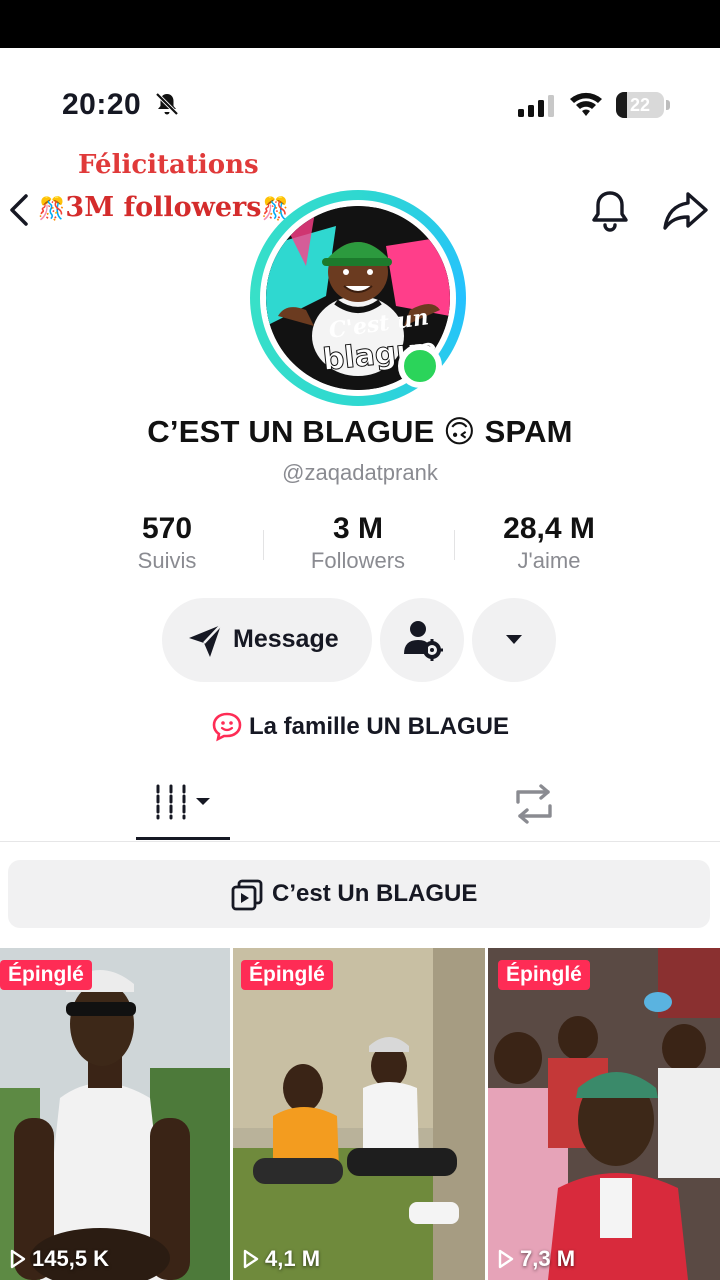 This screenshot has height=1280, width=720. Describe the element at coordinates (358, 298) in the screenshot. I see `avatar: C'est un blague` at that location.